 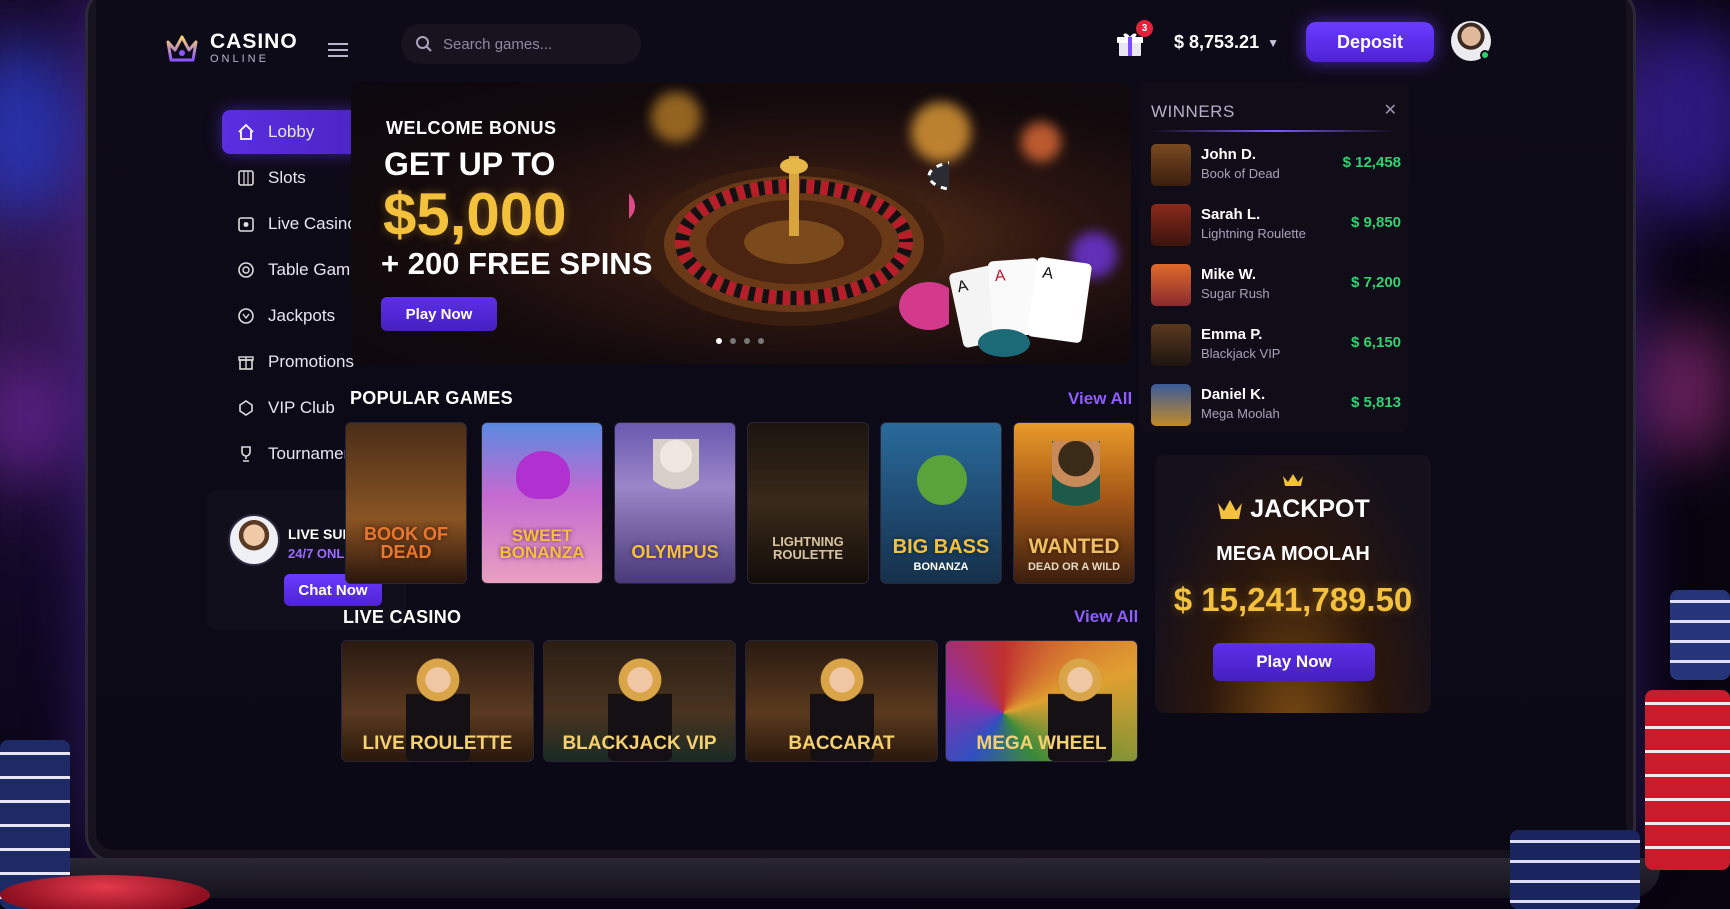 I want to click on brand-tag: ONLINE, so click(x=239, y=59).